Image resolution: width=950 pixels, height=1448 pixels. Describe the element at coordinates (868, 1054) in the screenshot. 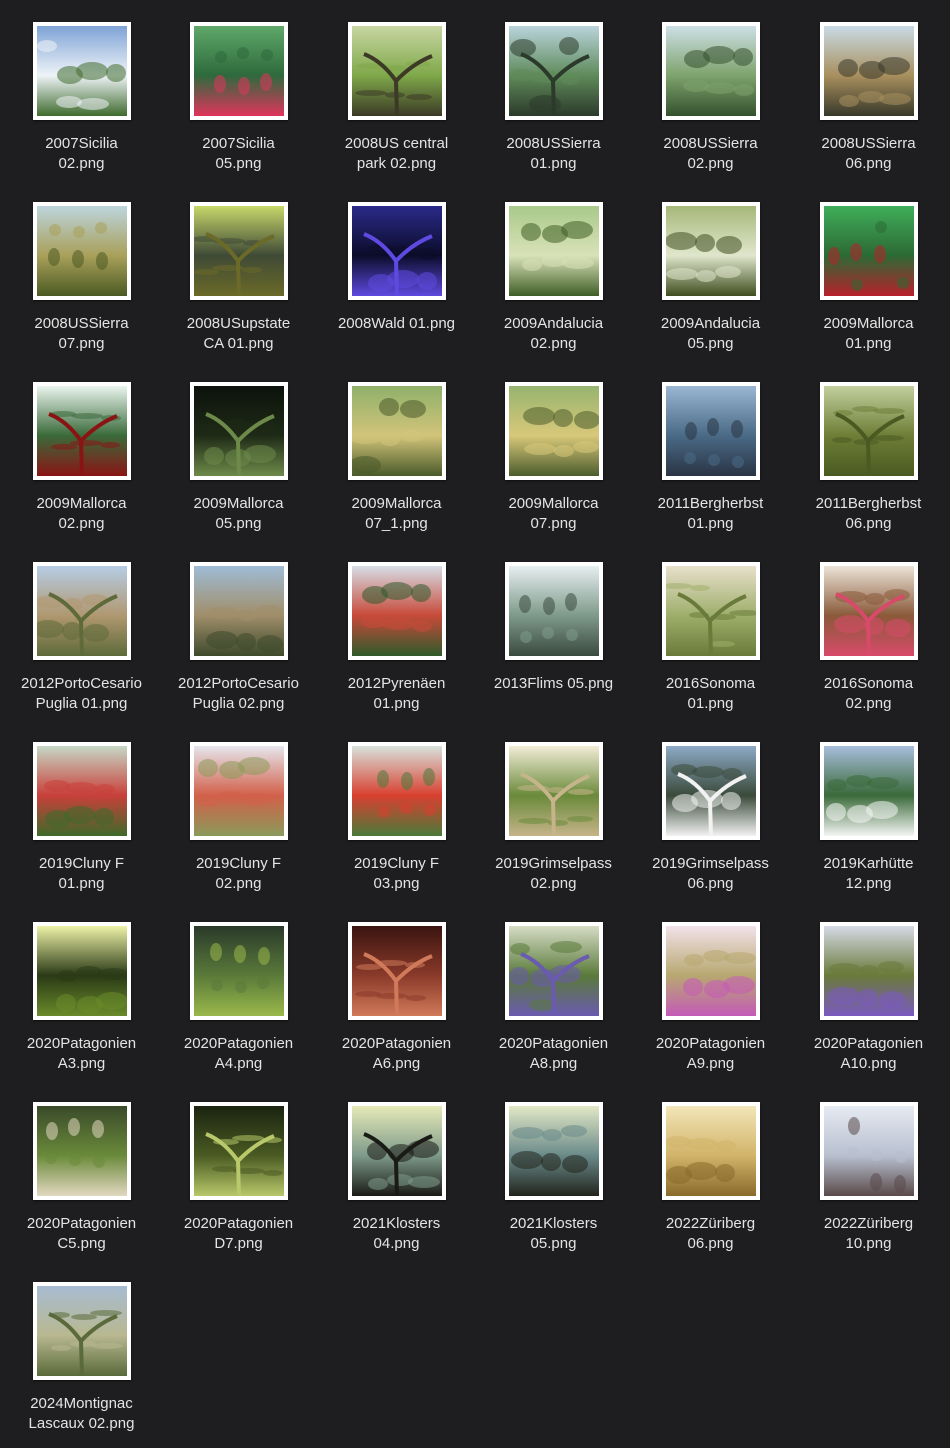

I see `file-name: 2020Patagonien A10.png` at that location.